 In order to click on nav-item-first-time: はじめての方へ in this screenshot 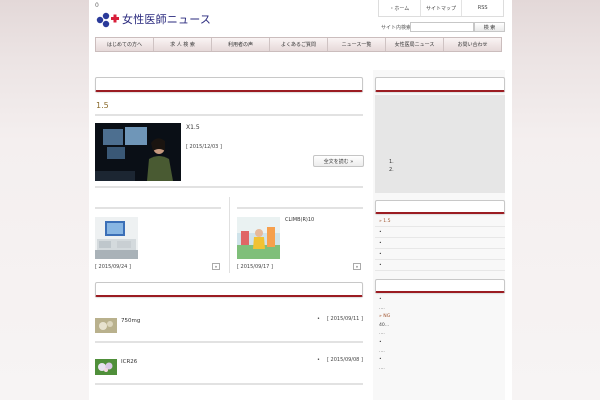, I will do `click(125, 44)`.